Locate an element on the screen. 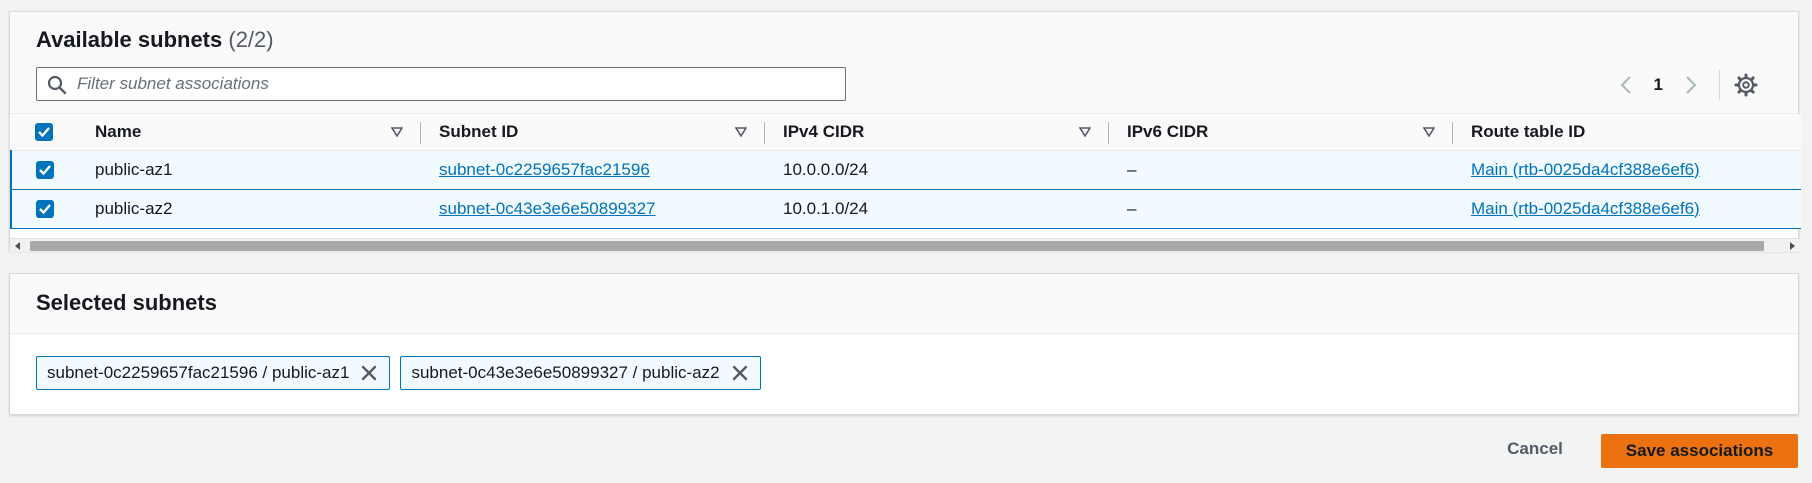 This screenshot has width=1812, height=483. column-header-name: Name is located at coordinates (249, 132).